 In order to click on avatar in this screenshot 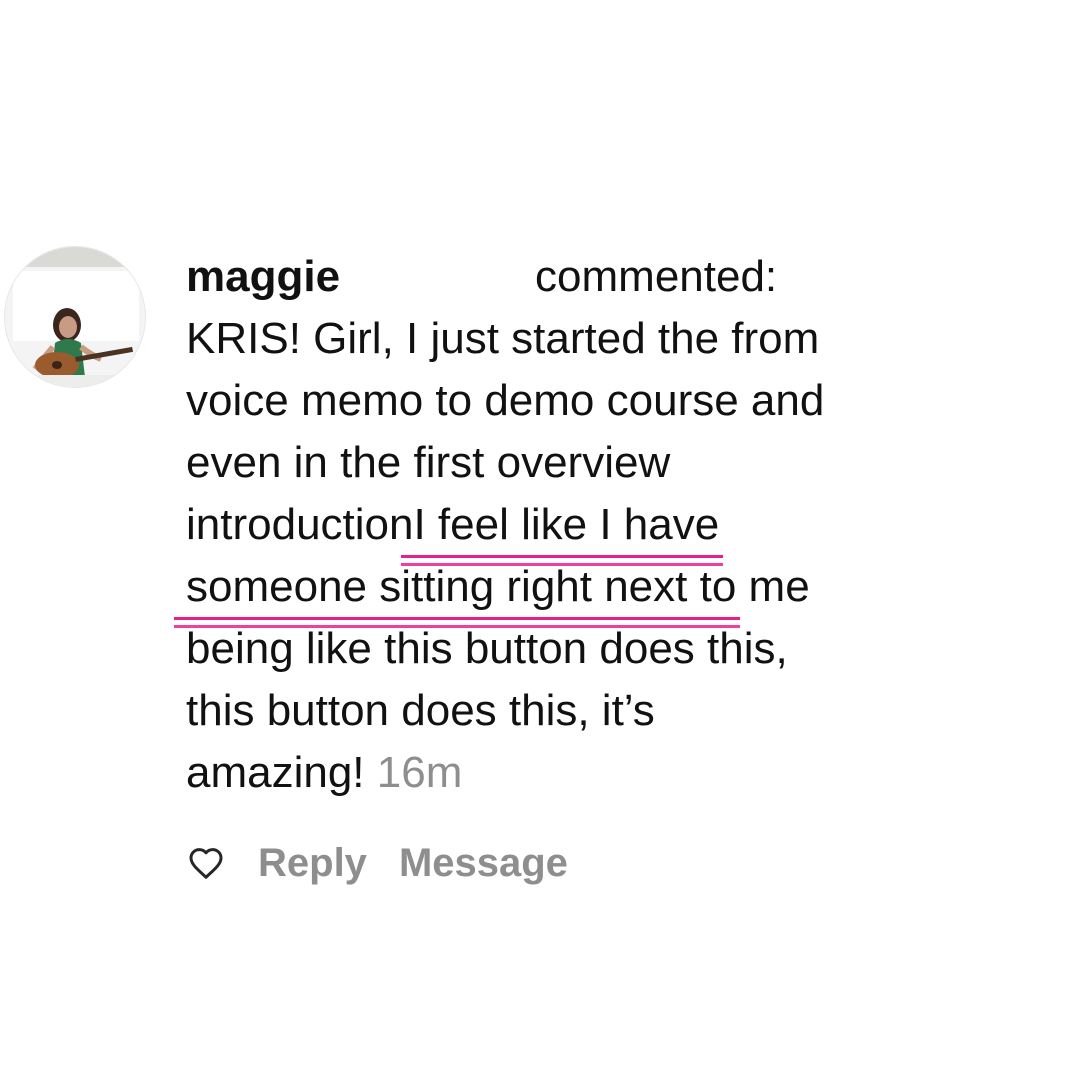, I will do `click(75, 317)`.